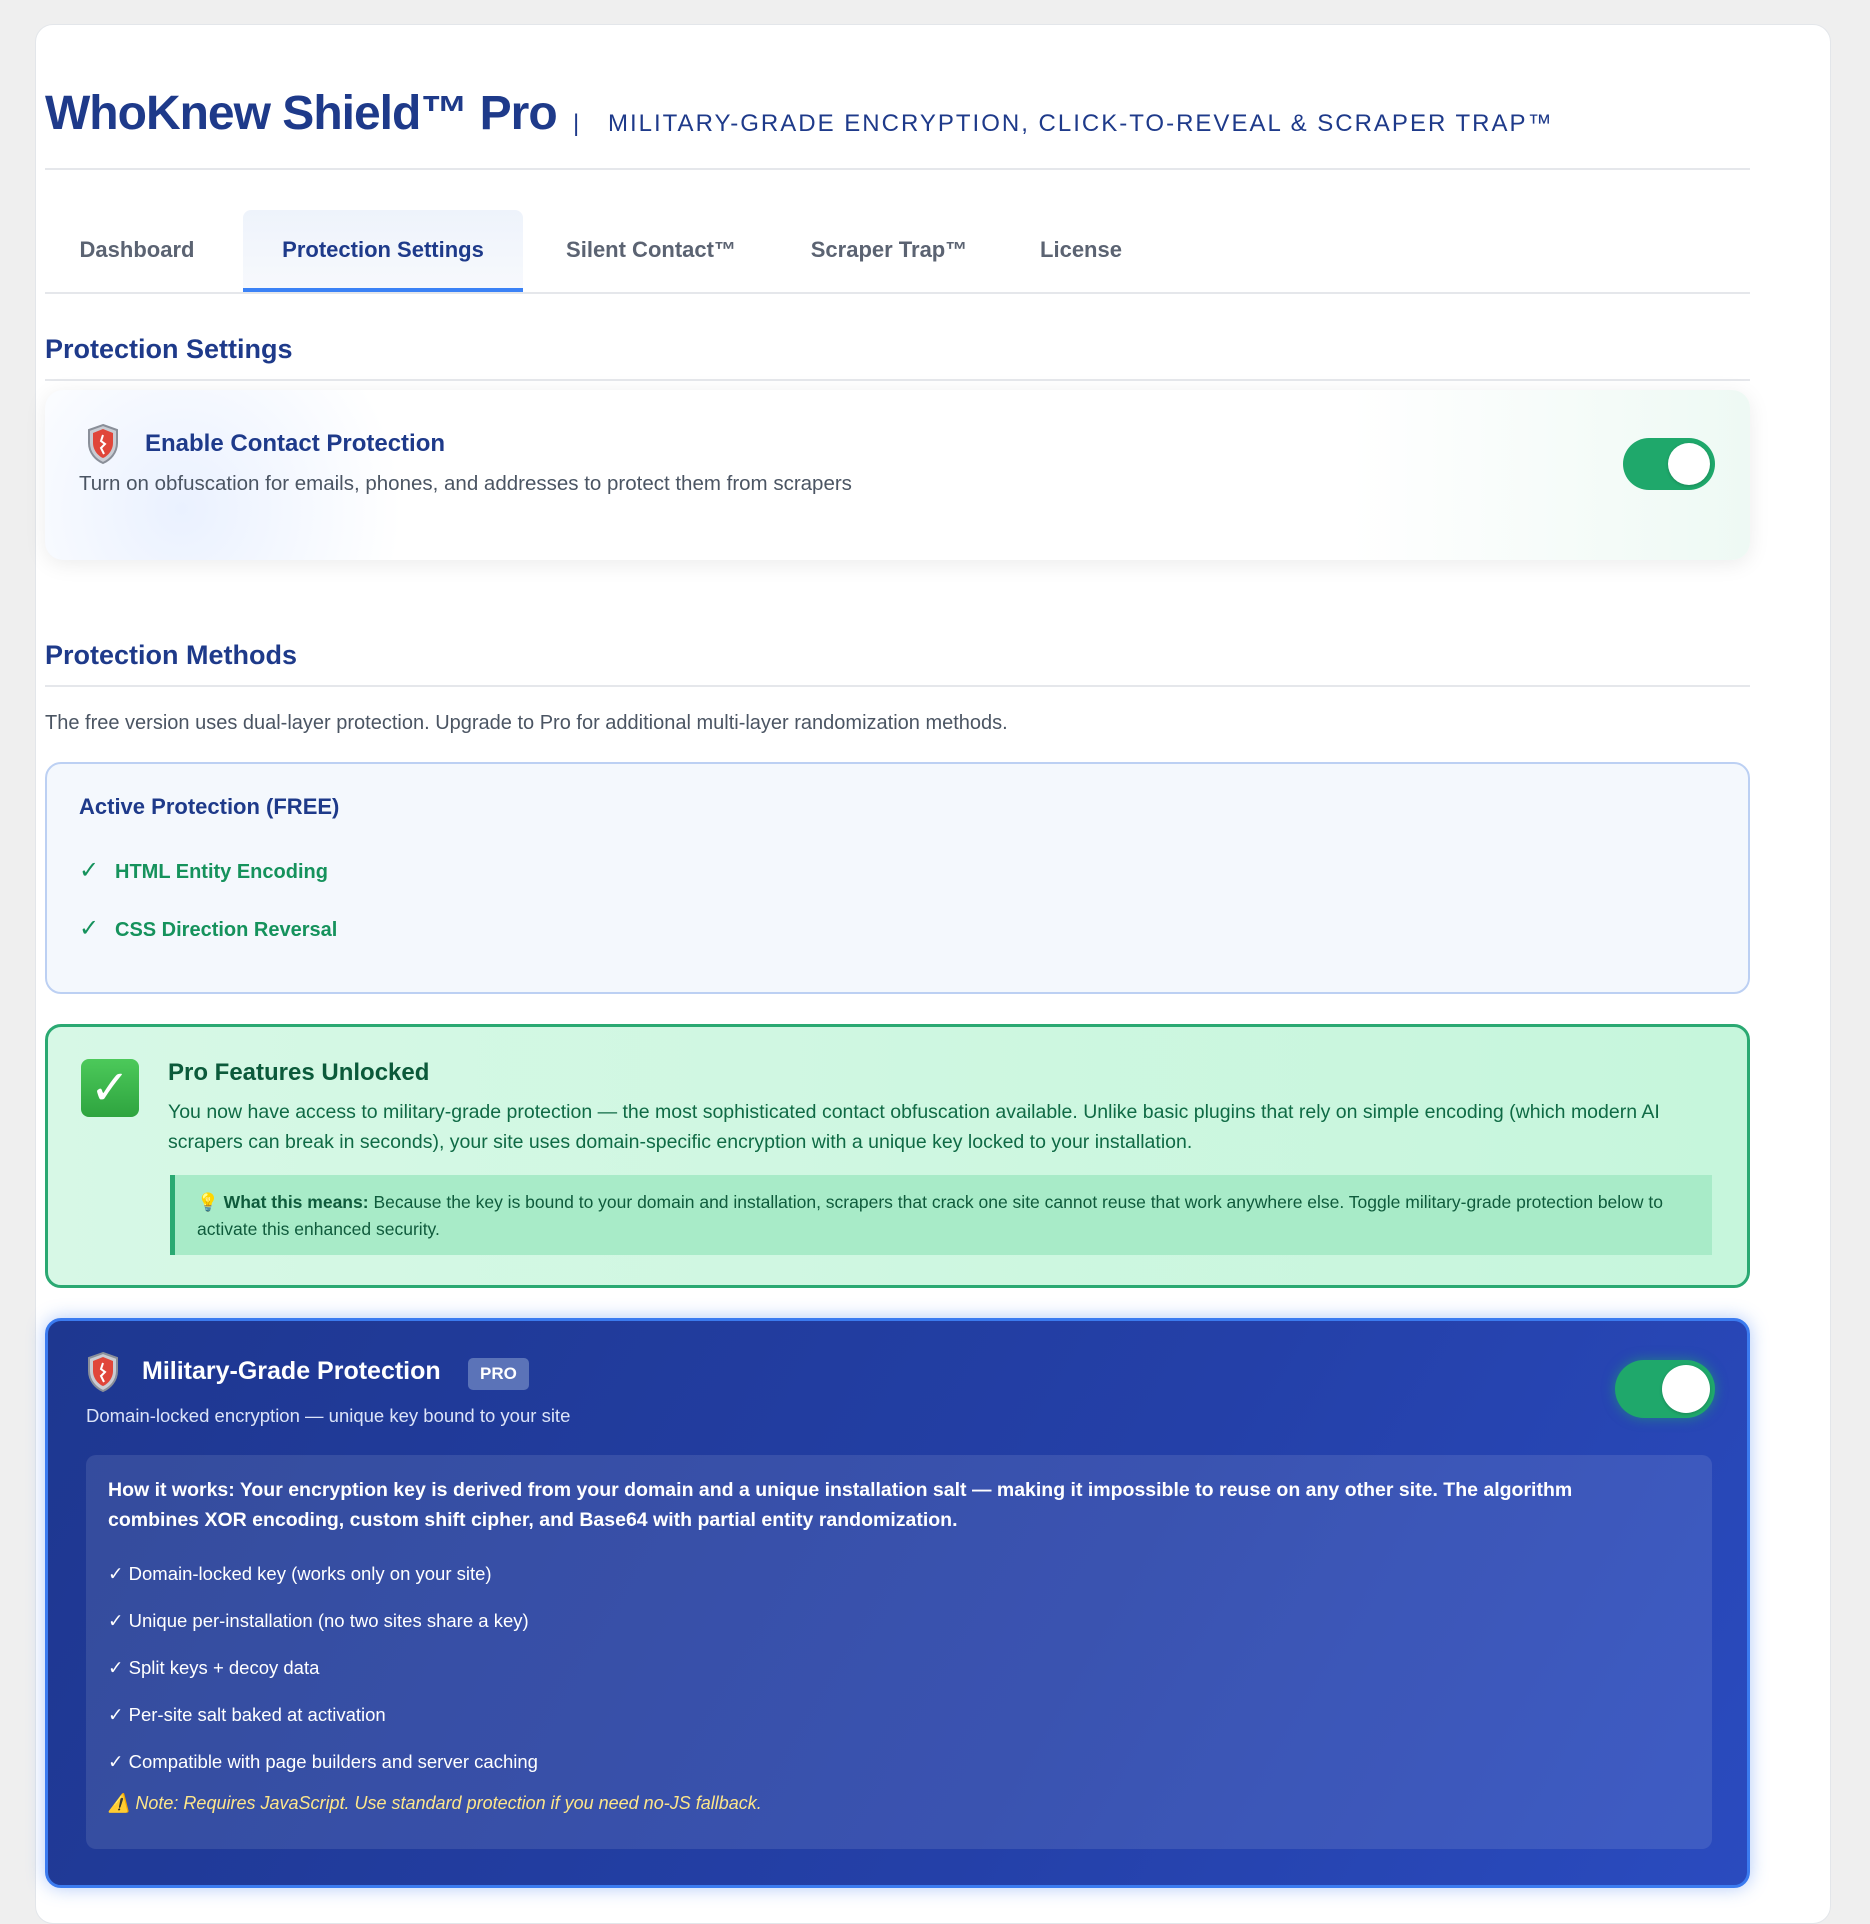 The width and height of the screenshot is (1870, 1924). I want to click on pro-unlocked-title: Pro Features Unlocked, so click(299, 1072).